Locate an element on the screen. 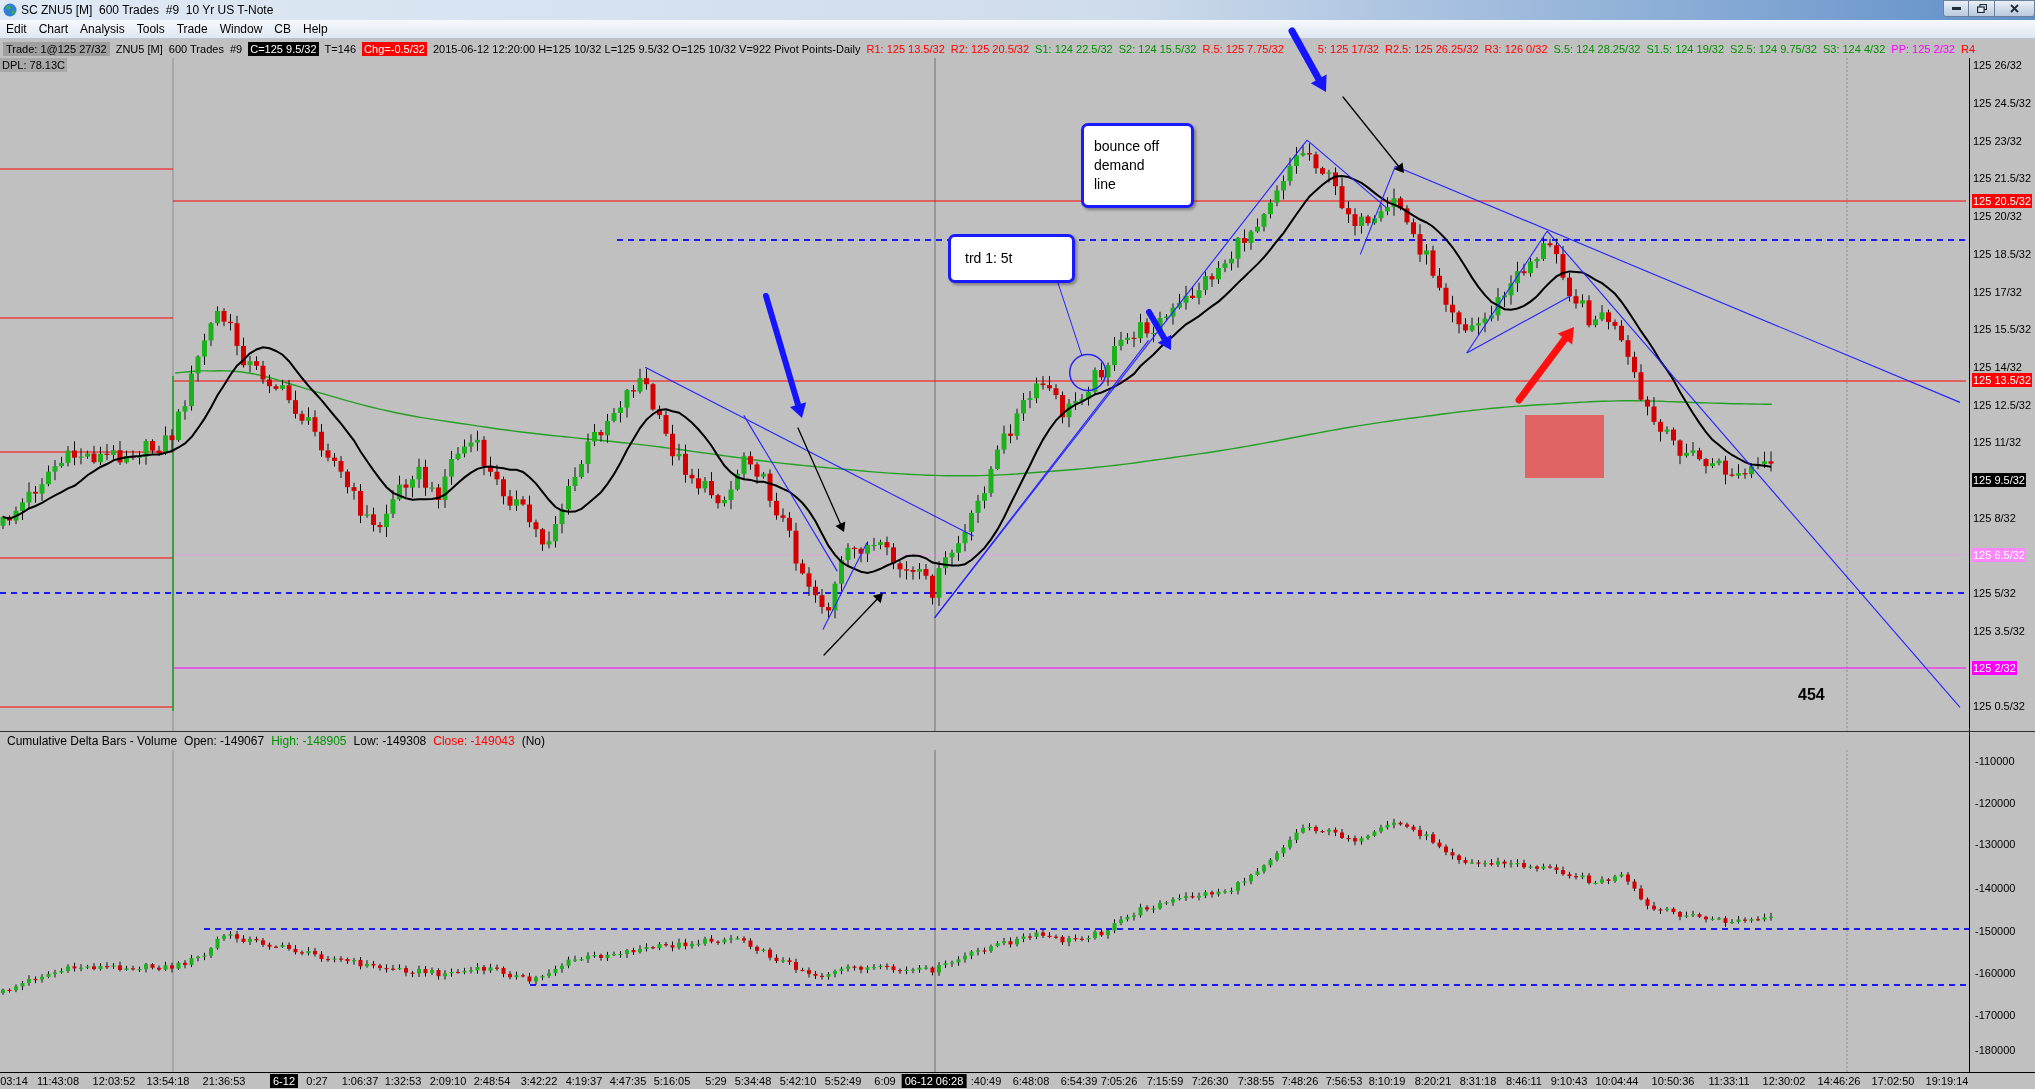 The width and height of the screenshot is (2035, 1089). time-label: 6:48:08 is located at coordinates (1031, 1081).